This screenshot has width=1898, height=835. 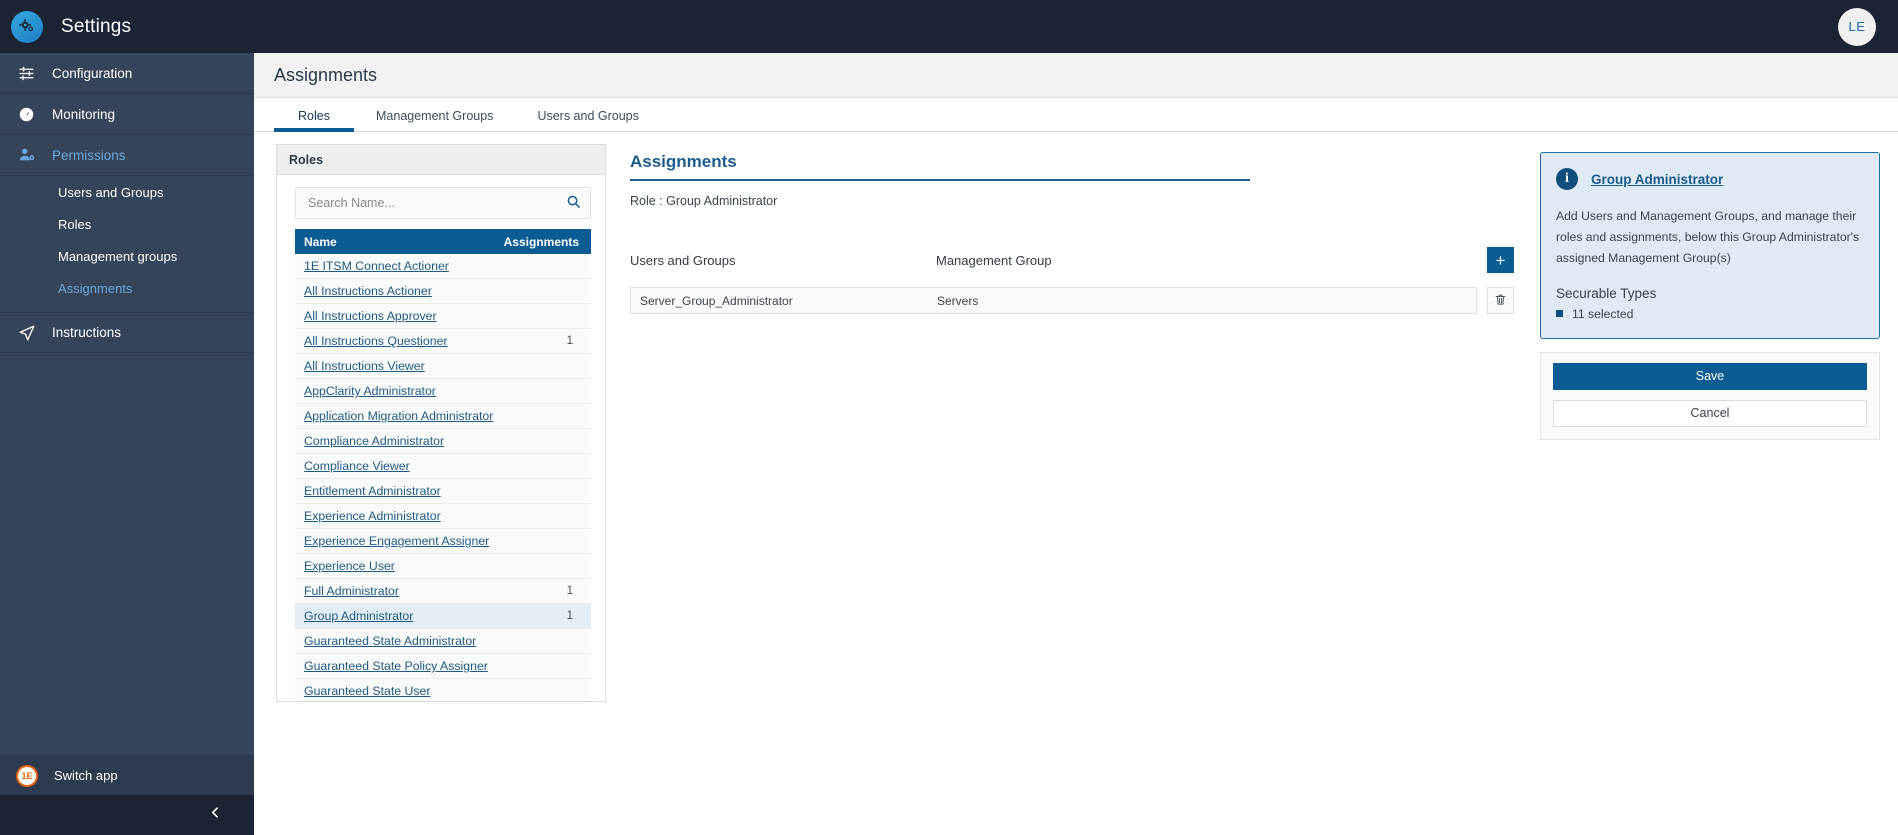 What do you see at coordinates (127, 192) in the screenshot?
I see `sidebar-item-users-and-groups: Users and Groups` at bounding box center [127, 192].